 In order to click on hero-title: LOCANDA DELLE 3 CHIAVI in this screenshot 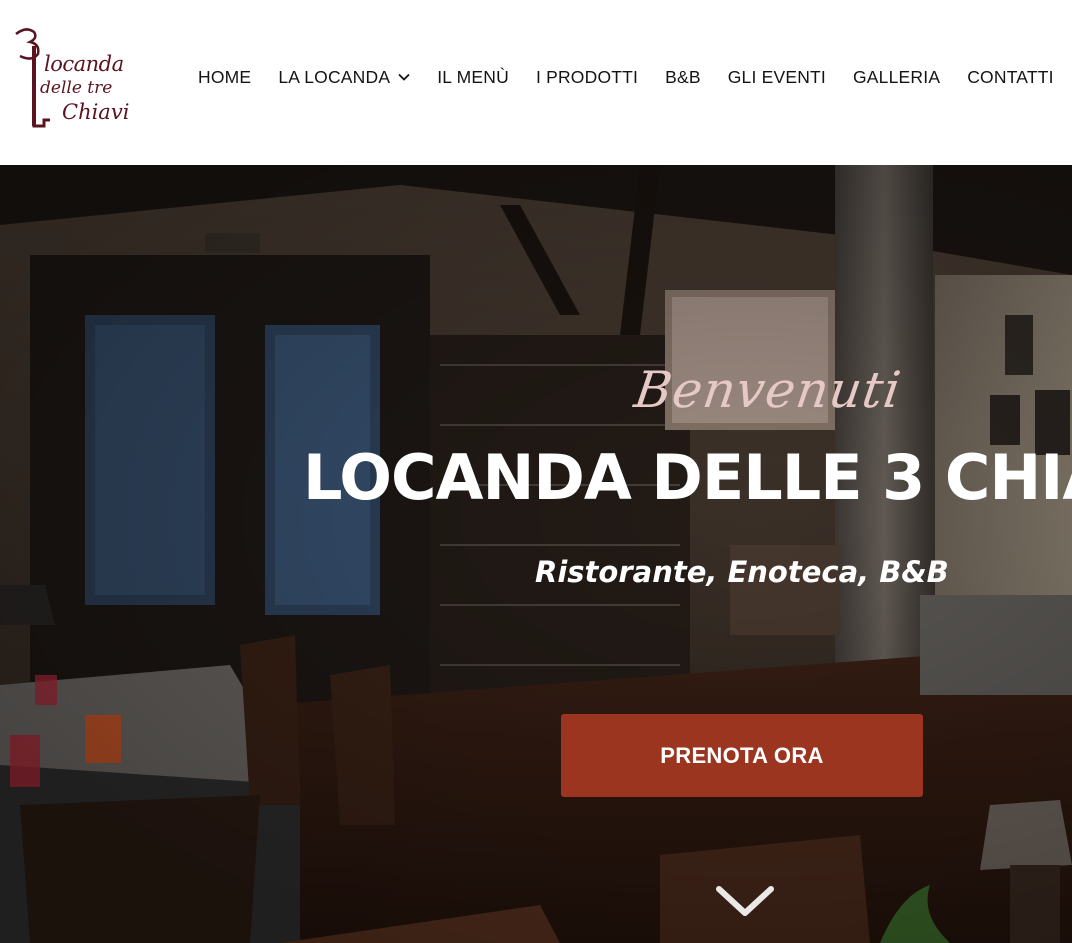, I will do `click(687, 477)`.